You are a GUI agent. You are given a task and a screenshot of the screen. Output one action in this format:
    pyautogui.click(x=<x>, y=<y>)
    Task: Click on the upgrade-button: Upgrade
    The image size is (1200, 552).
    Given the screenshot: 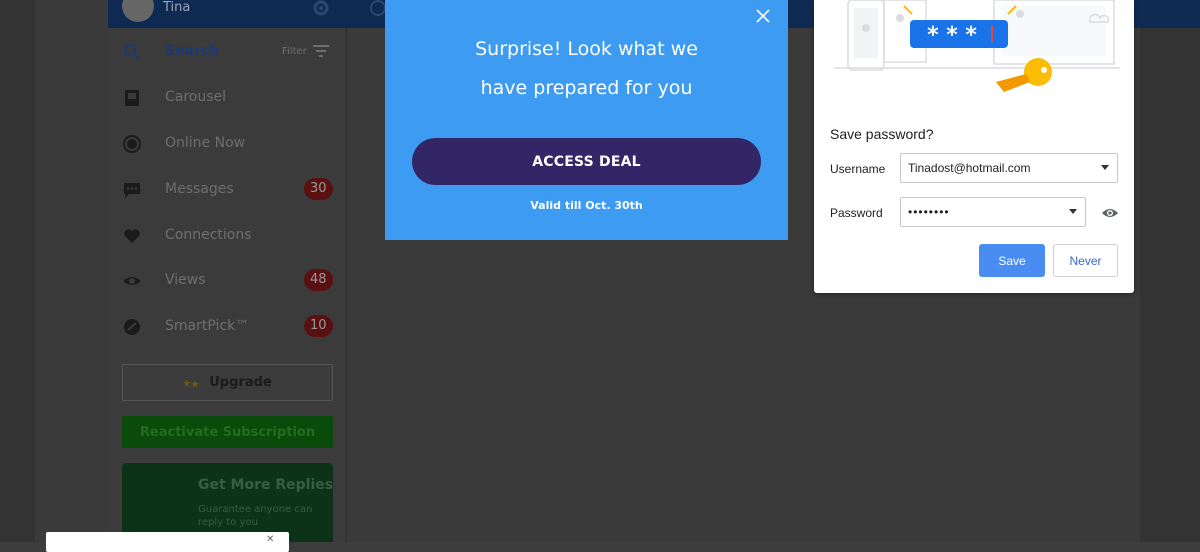 What is the action you would take?
    pyautogui.click(x=227, y=382)
    